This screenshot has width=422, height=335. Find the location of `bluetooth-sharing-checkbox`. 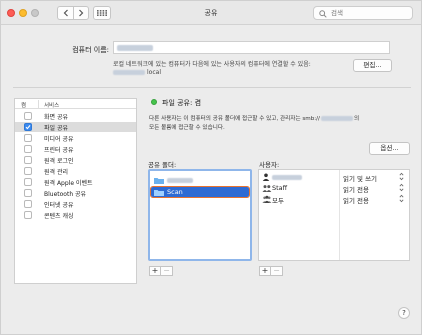

bluetooth-sharing-checkbox is located at coordinates (28, 193).